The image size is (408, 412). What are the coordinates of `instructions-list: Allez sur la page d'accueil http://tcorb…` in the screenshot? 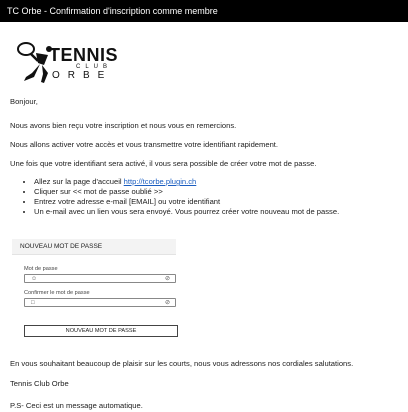 It's located at (174, 197).